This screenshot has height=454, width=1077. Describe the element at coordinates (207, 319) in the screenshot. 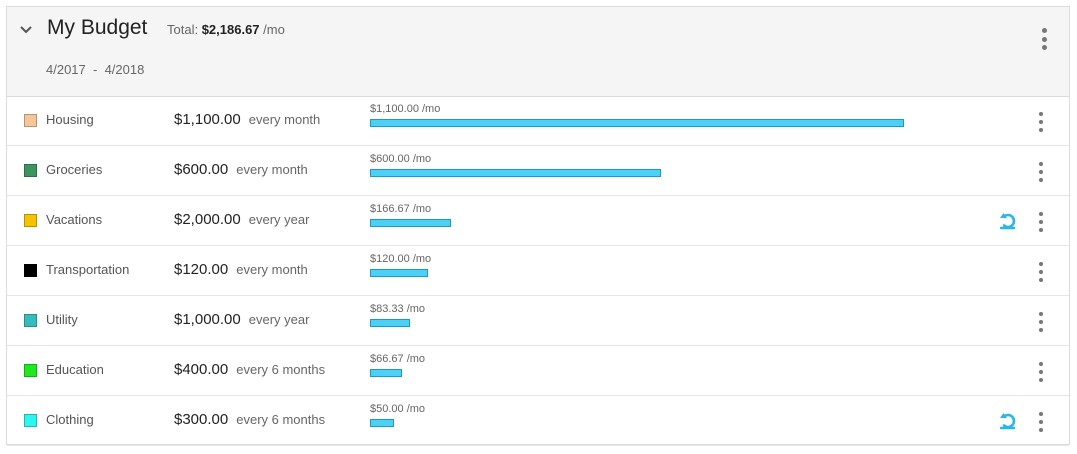

I see `category-amount: $1,000.00` at that location.